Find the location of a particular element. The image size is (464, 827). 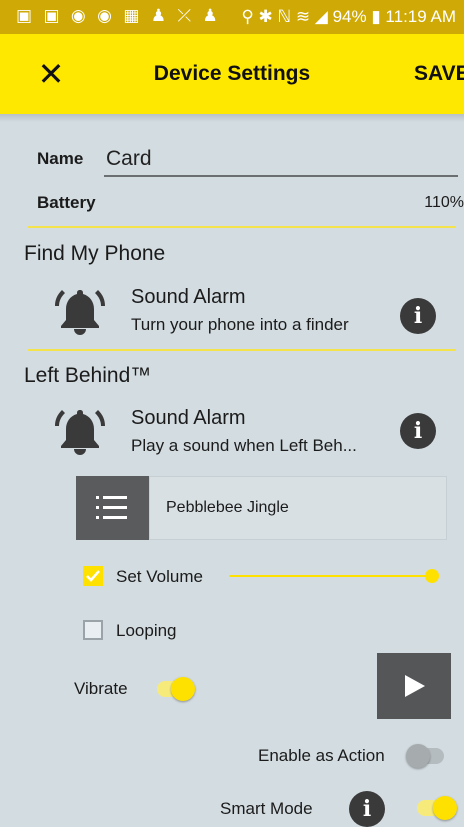

app-bar: ✕ Device Settings SAVE is located at coordinates (232, 74).